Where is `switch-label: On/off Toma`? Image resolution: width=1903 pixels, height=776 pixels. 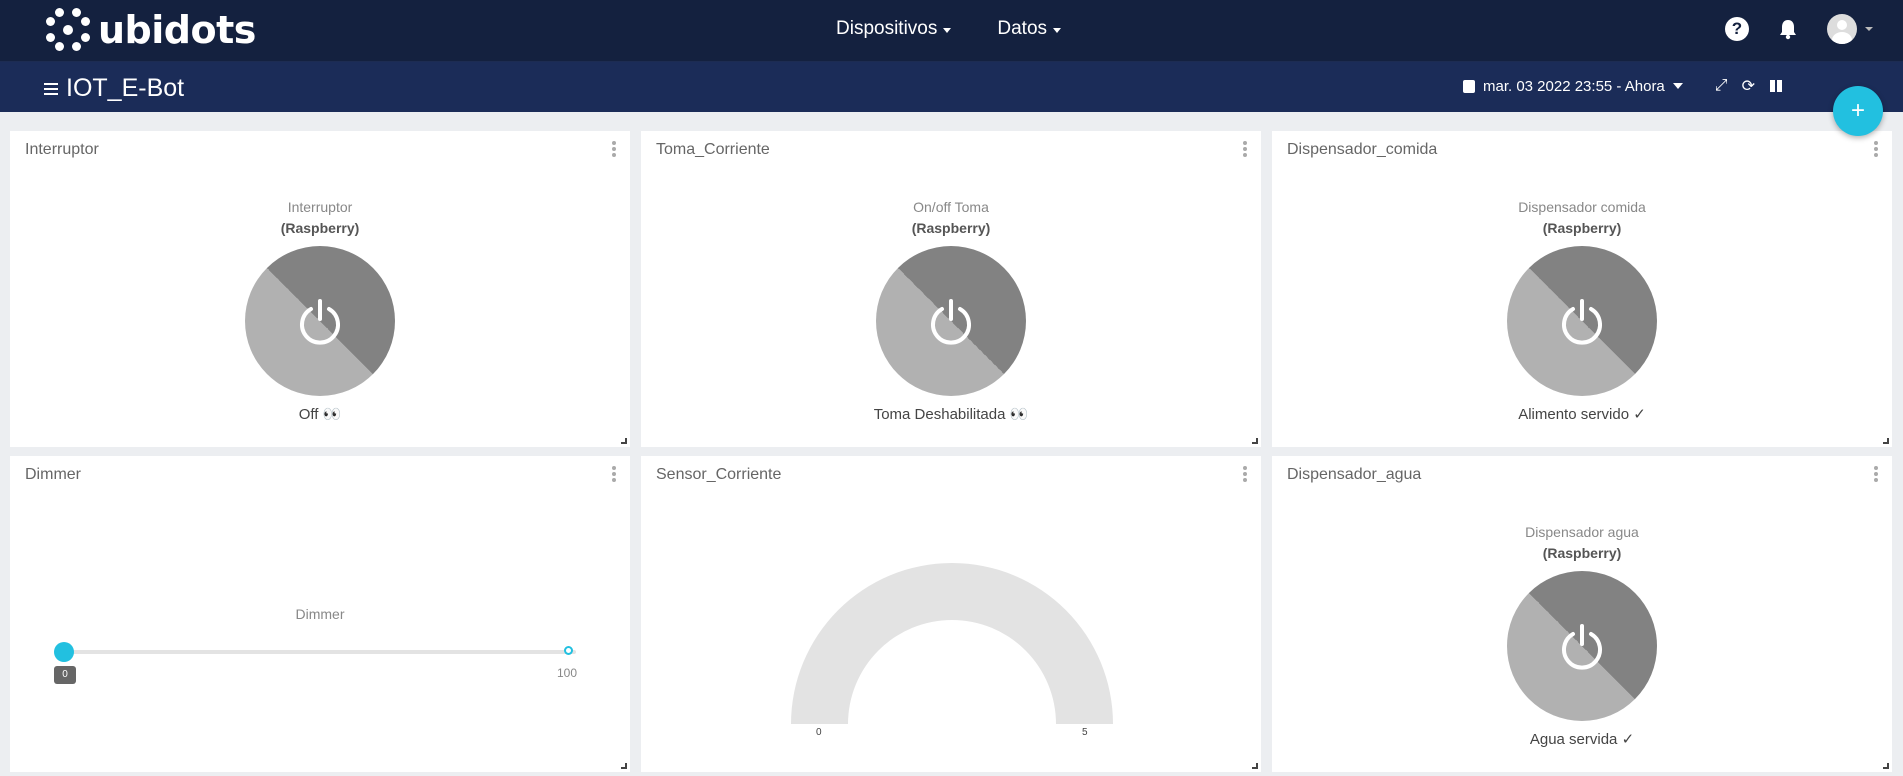
switch-label: On/off Toma is located at coordinates (951, 207).